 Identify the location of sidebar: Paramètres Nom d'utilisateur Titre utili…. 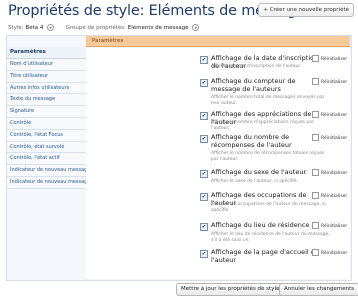
(46, 118).